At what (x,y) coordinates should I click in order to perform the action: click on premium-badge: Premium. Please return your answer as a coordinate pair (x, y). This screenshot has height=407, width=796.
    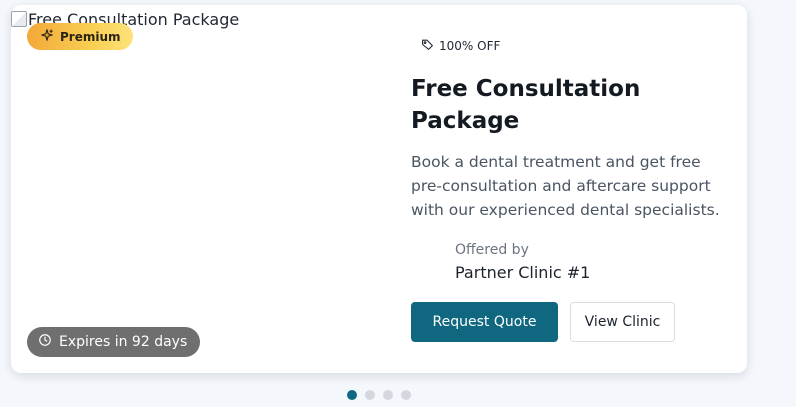
    Looking at the image, I should click on (80, 36).